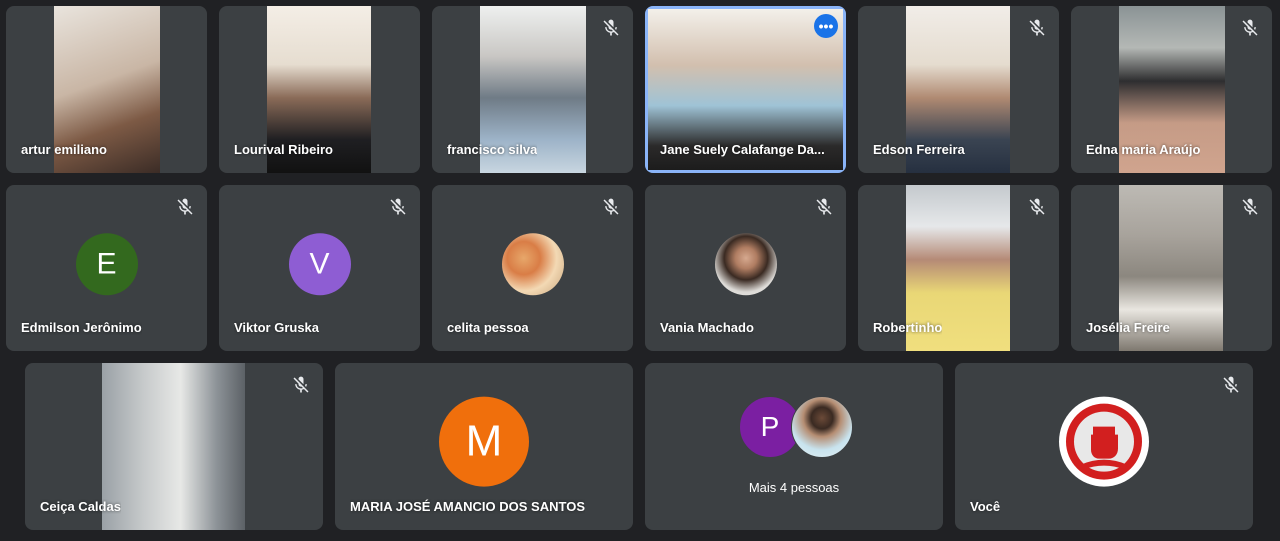 This screenshot has height=541, width=1280. I want to click on participant-name: francisco silva, so click(492, 149).